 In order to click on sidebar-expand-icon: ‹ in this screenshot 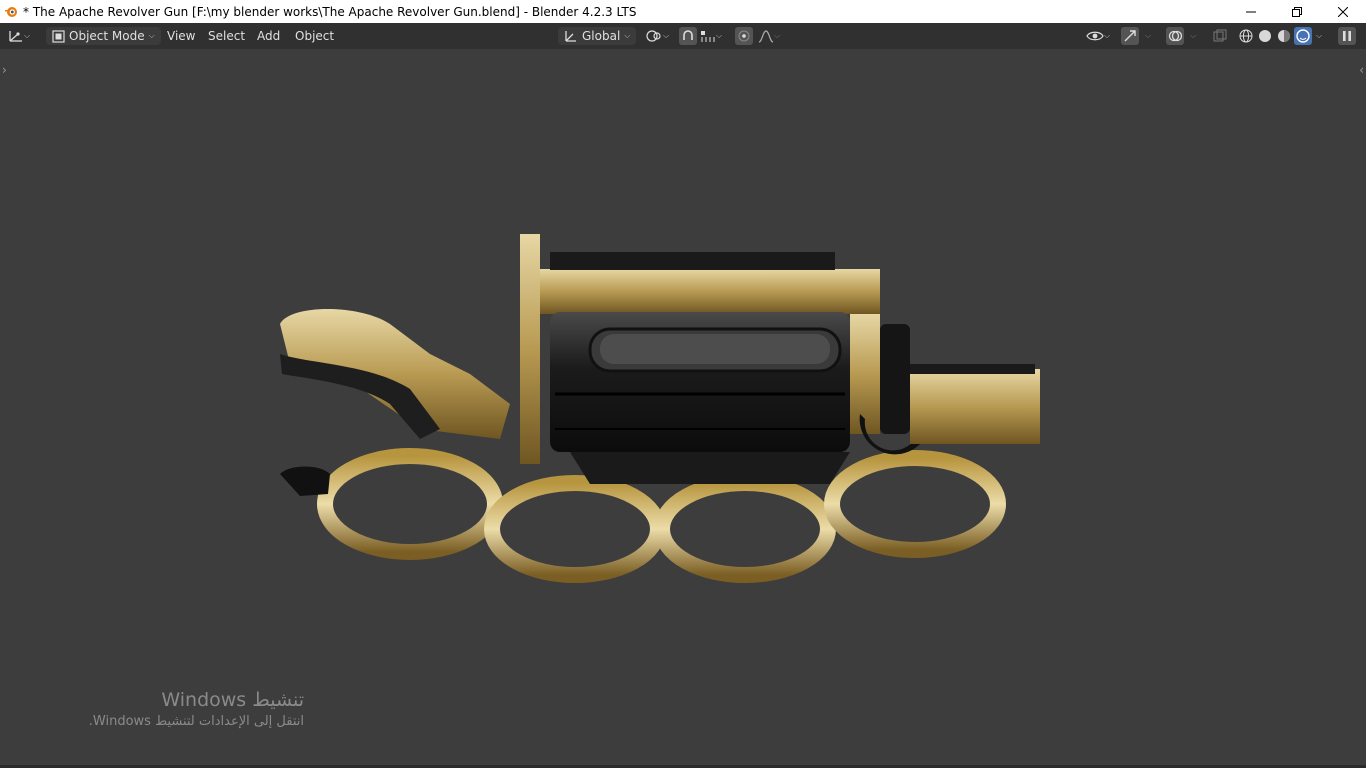, I will do `click(1361, 70)`.